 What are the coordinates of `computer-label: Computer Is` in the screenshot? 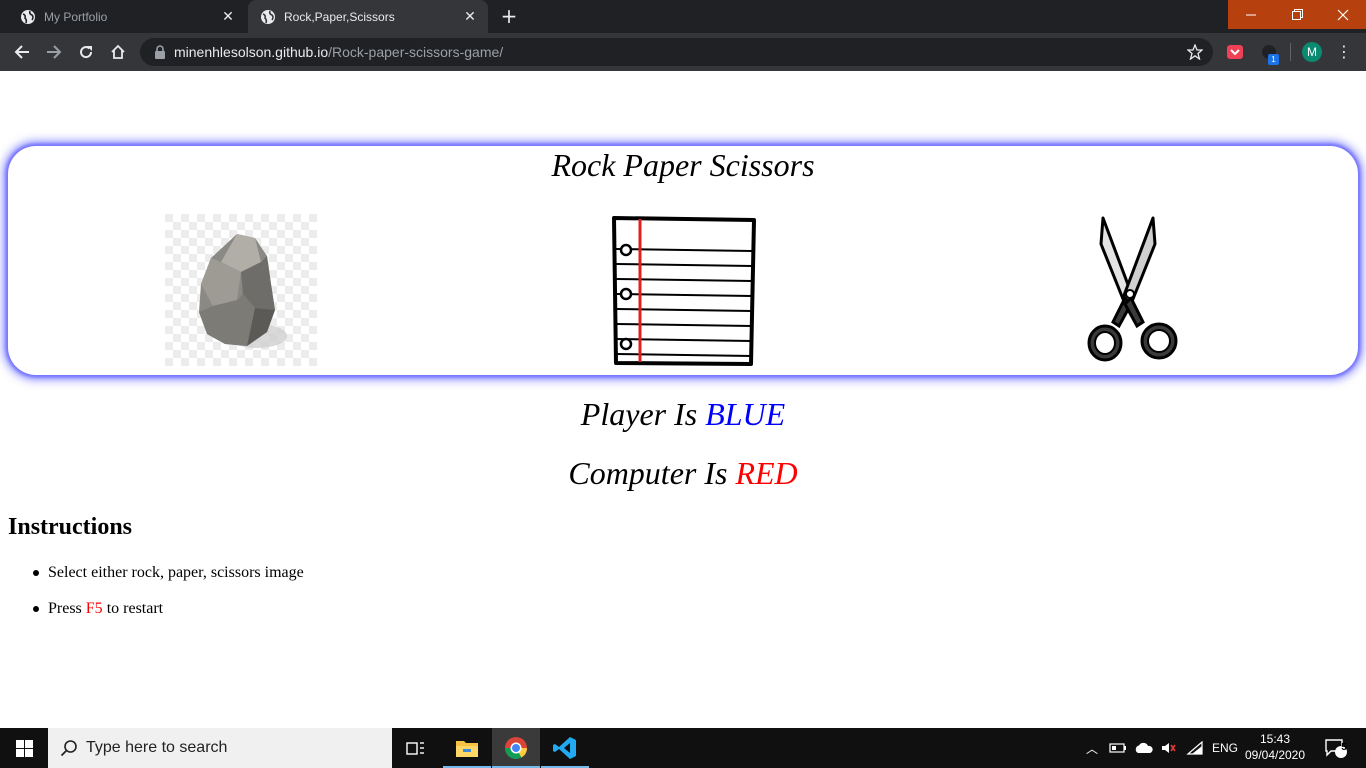 It's located at (648, 473).